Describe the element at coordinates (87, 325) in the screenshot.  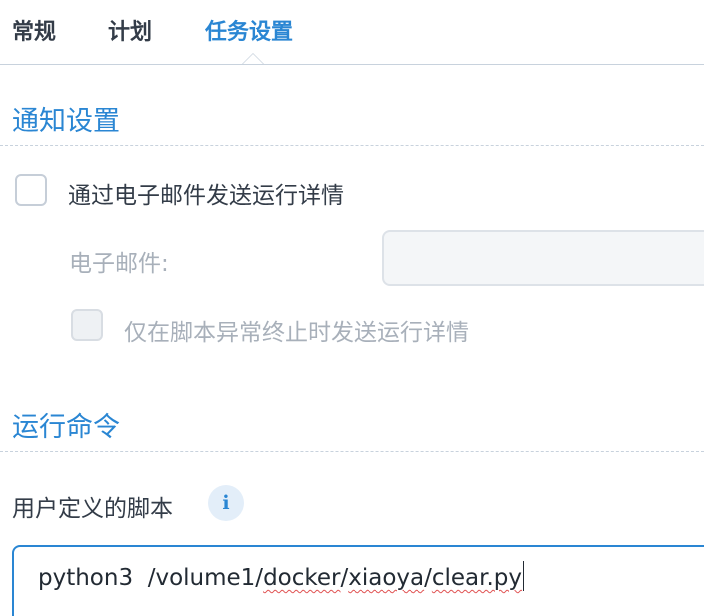
I see `abnormal-only-checkbox` at that location.